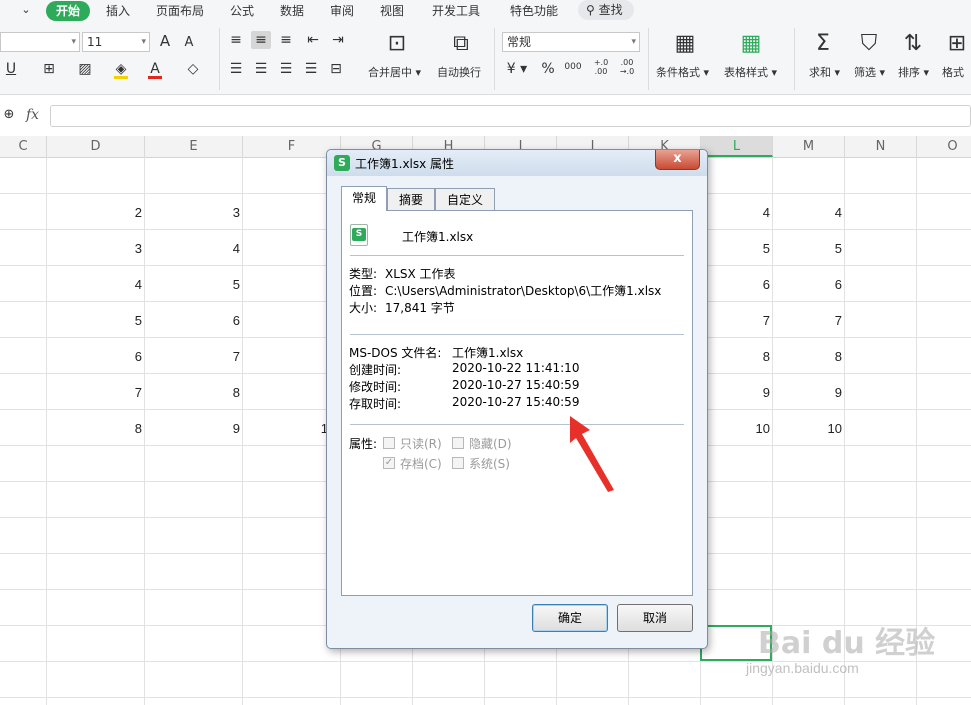 This screenshot has width=971, height=705. I want to click on cancel-button: 取消, so click(655, 618).